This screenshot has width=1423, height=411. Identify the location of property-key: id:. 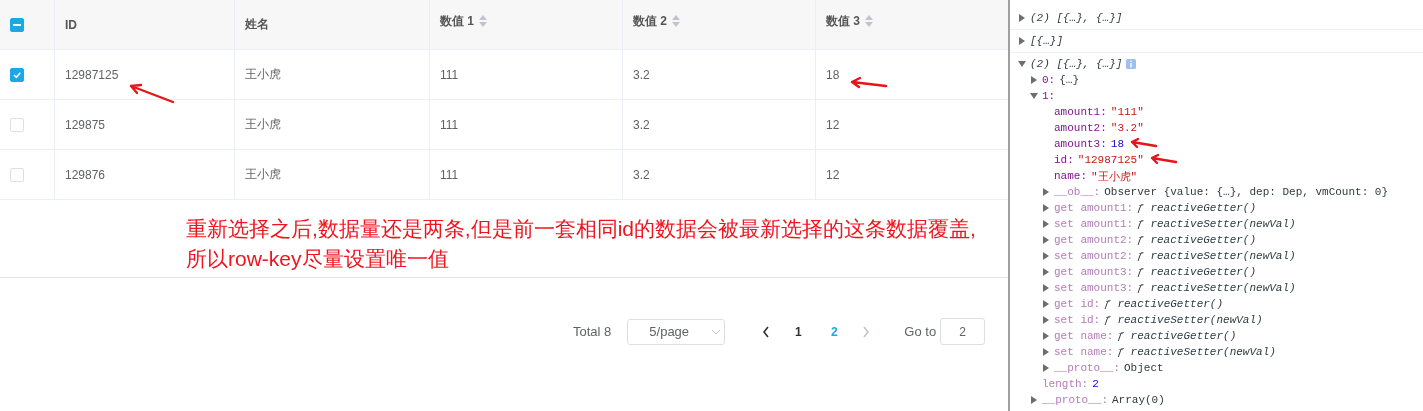
(1064, 160).